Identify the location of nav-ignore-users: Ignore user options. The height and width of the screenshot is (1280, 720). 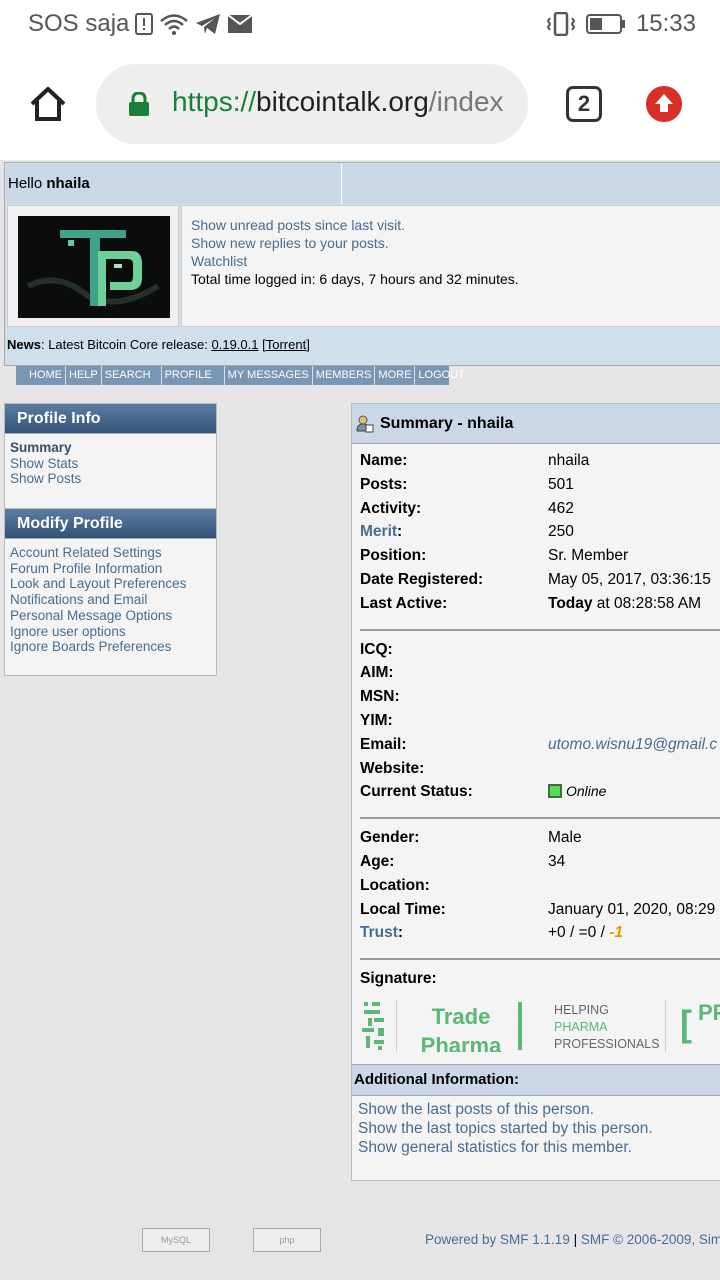
(110, 632).